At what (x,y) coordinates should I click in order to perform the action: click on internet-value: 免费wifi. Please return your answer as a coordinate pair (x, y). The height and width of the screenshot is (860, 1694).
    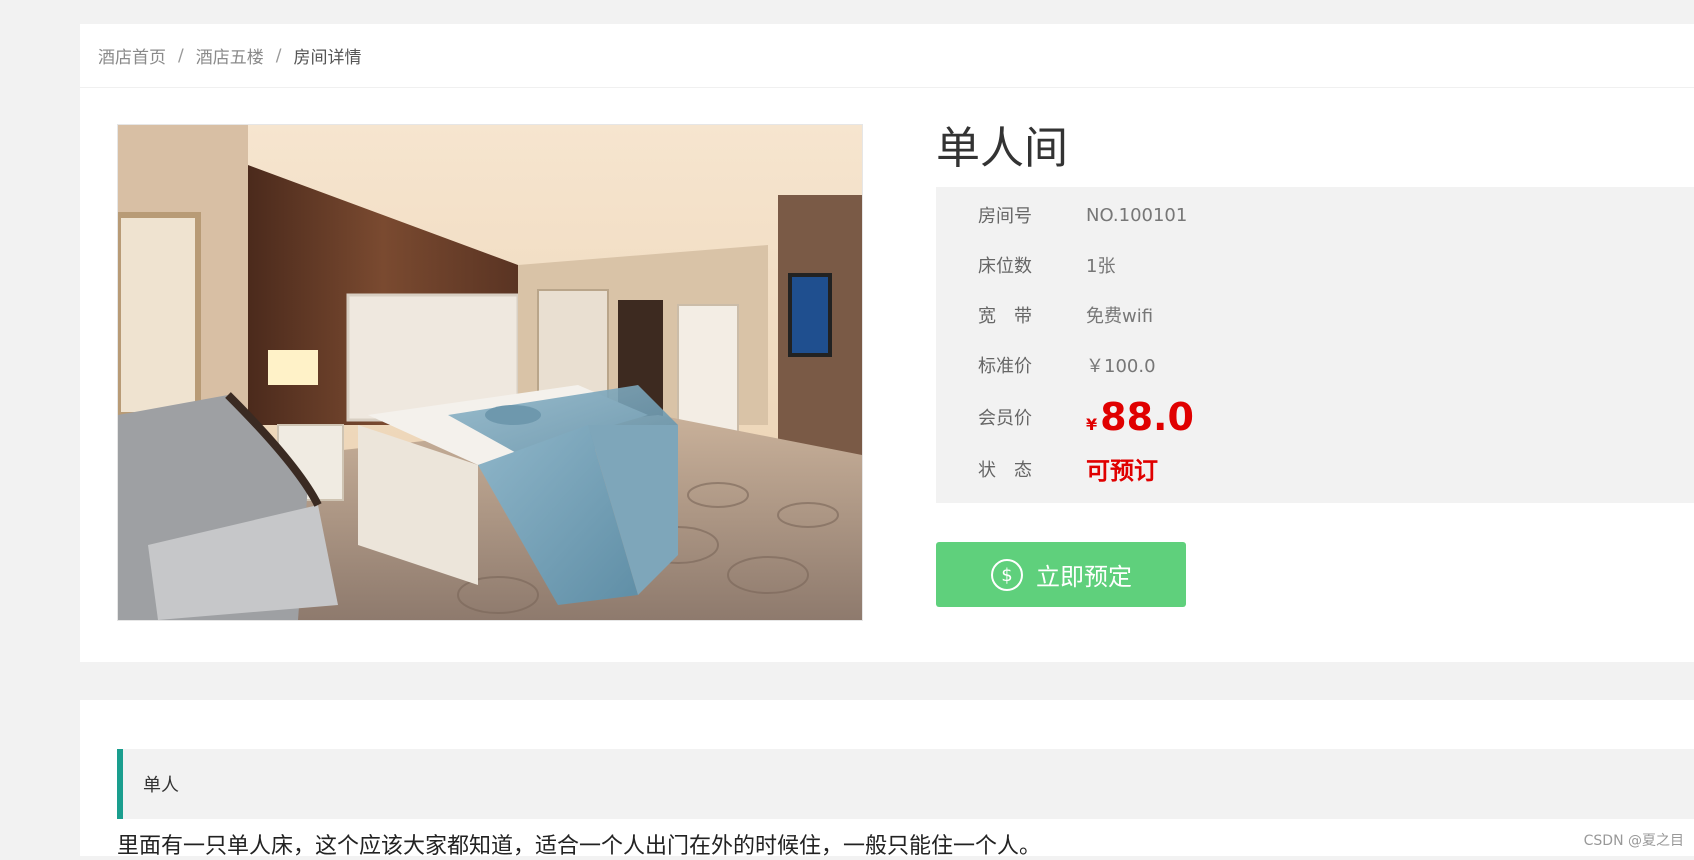
    Looking at the image, I should click on (1120, 316).